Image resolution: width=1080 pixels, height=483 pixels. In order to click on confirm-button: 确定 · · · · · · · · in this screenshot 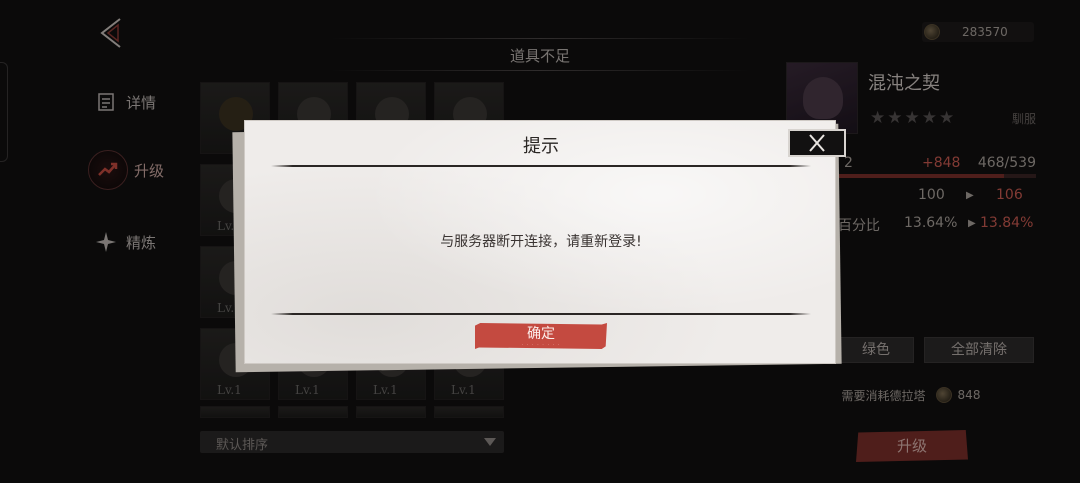, I will do `click(541, 336)`.